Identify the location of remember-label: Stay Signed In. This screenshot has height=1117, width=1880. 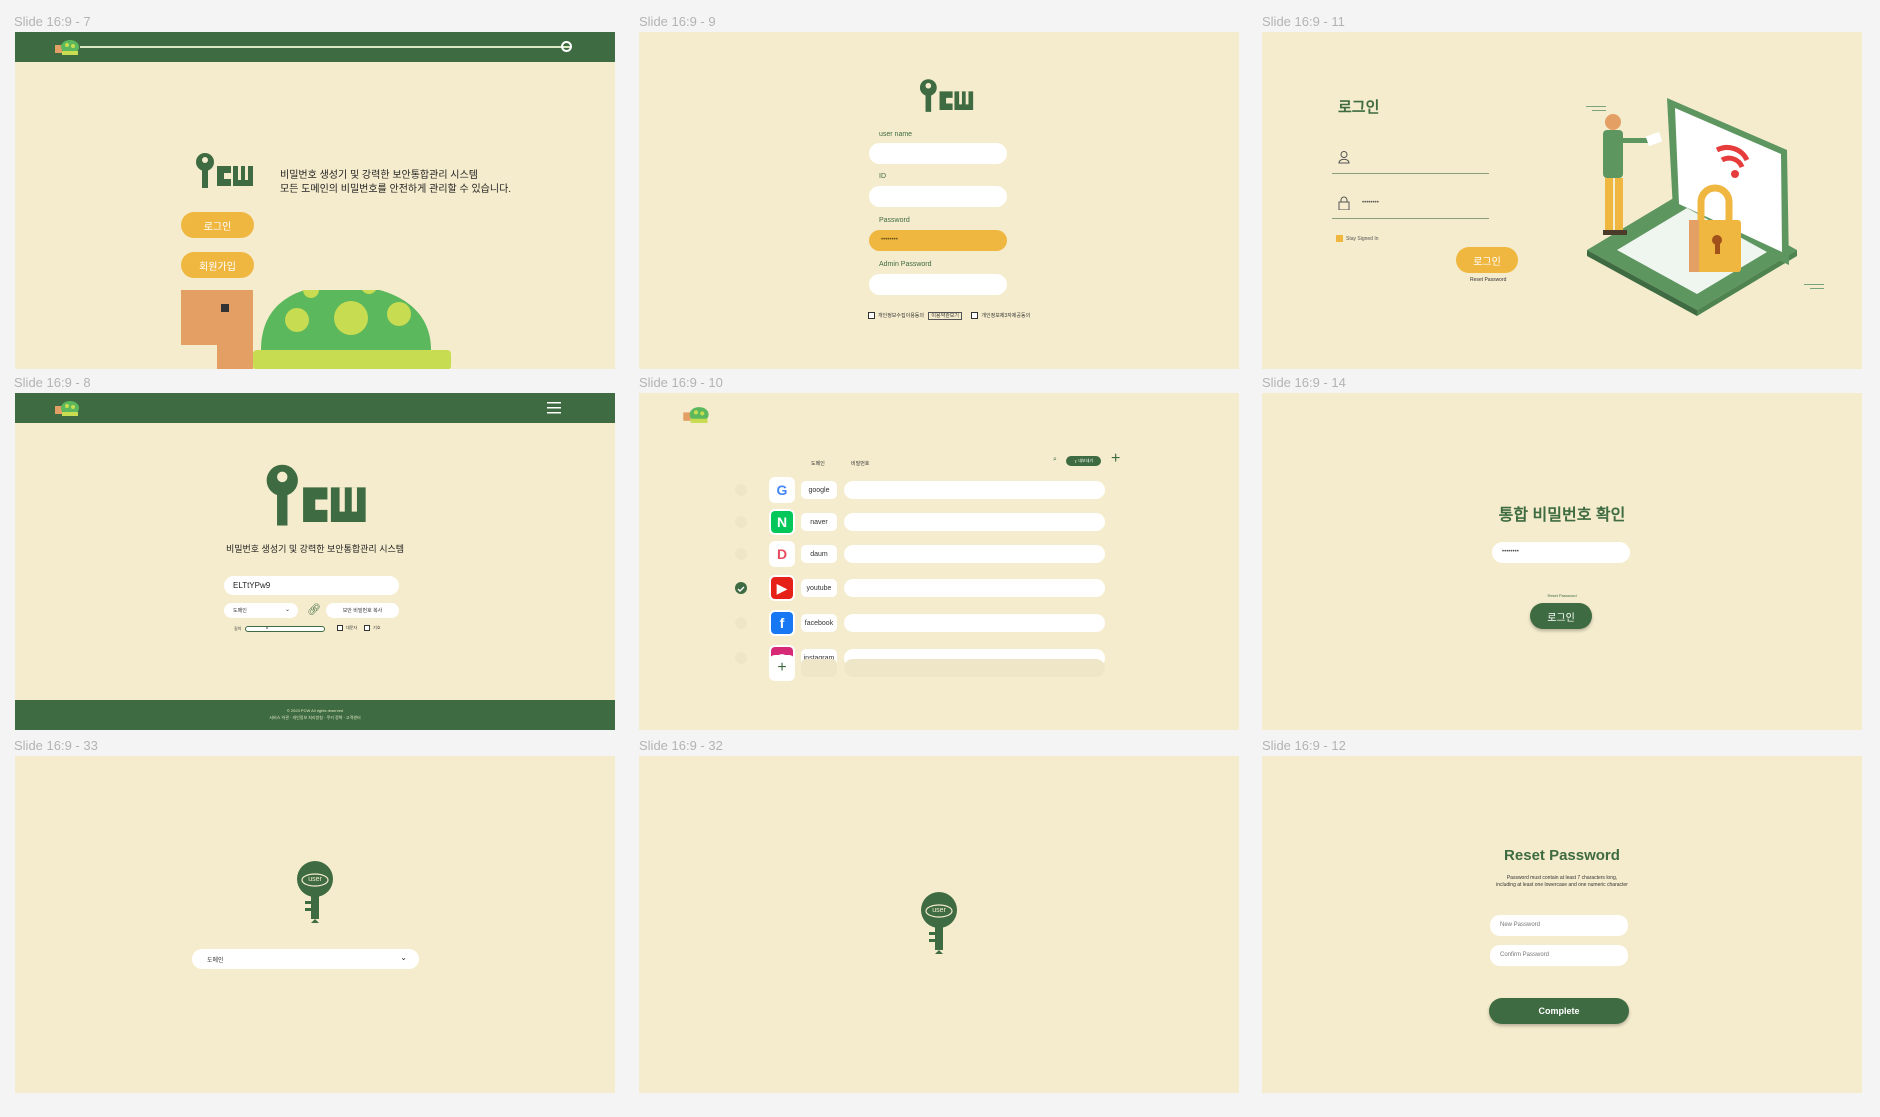
(1362, 238).